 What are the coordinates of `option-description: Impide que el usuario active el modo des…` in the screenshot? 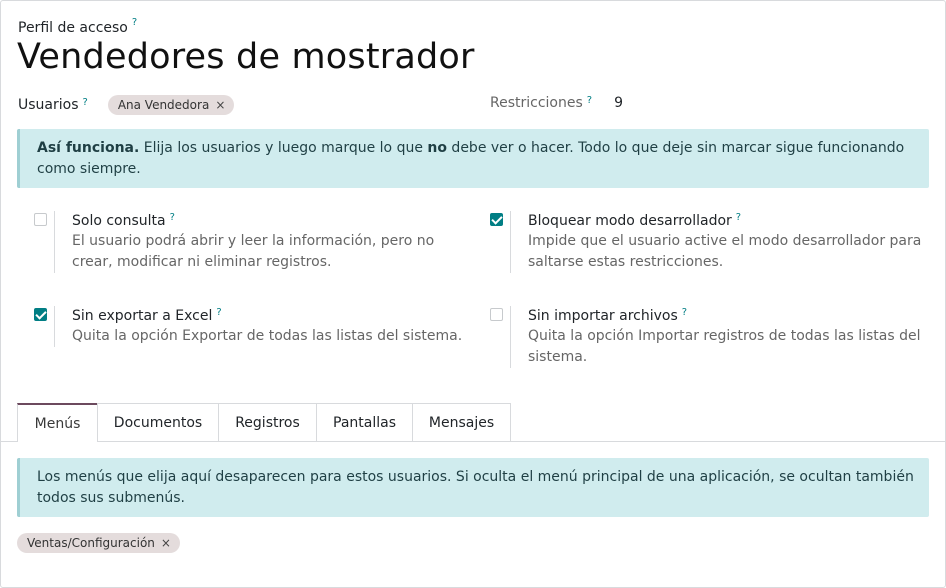 It's located at (725, 251).